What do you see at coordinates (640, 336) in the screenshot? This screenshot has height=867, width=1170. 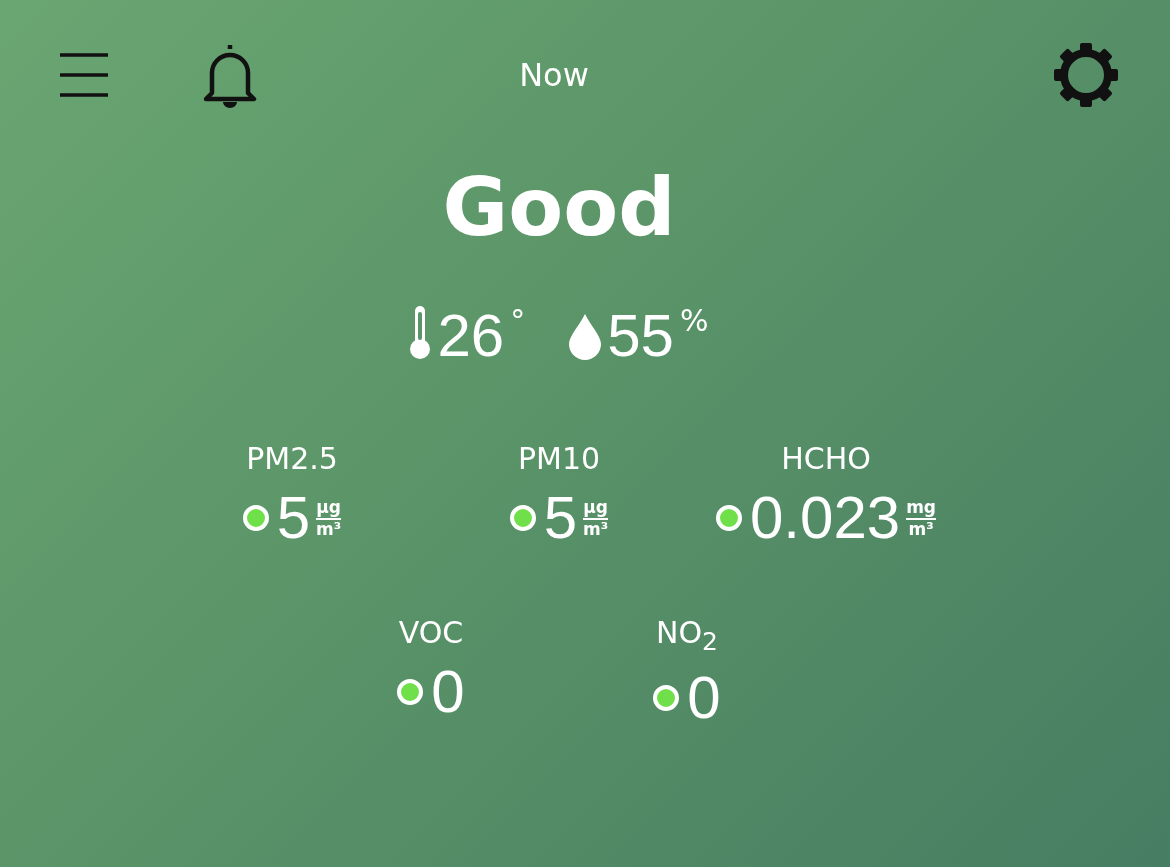 I see `humidity-value: 55` at bounding box center [640, 336].